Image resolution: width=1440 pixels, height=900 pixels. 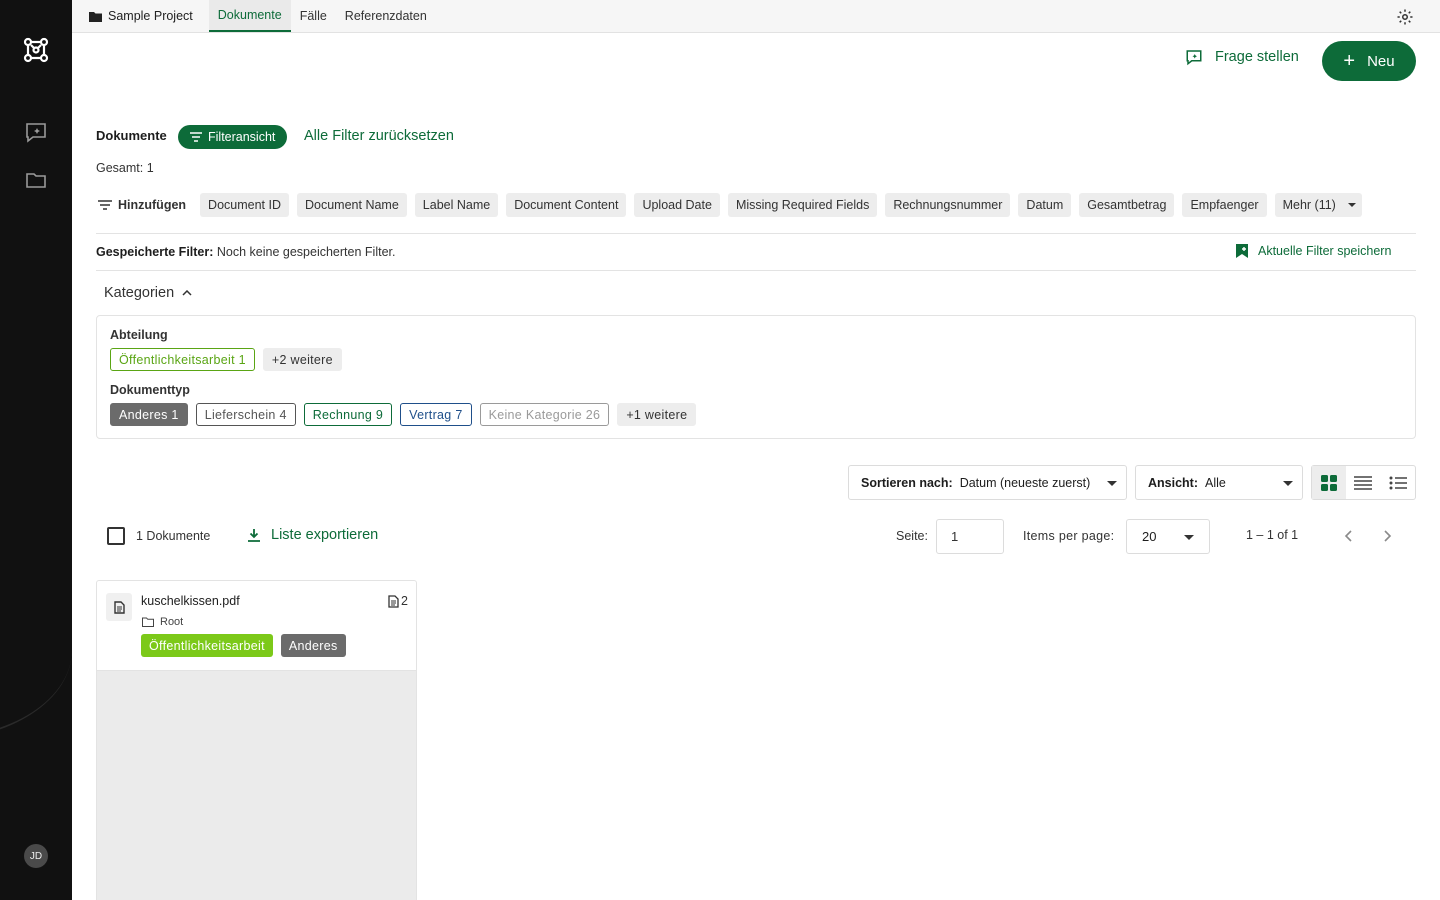 What do you see at coordinates (1309, 205) in the screenshot?
I see `more-filters-label: Mehr (11)` at bounding box center [1309, 205].